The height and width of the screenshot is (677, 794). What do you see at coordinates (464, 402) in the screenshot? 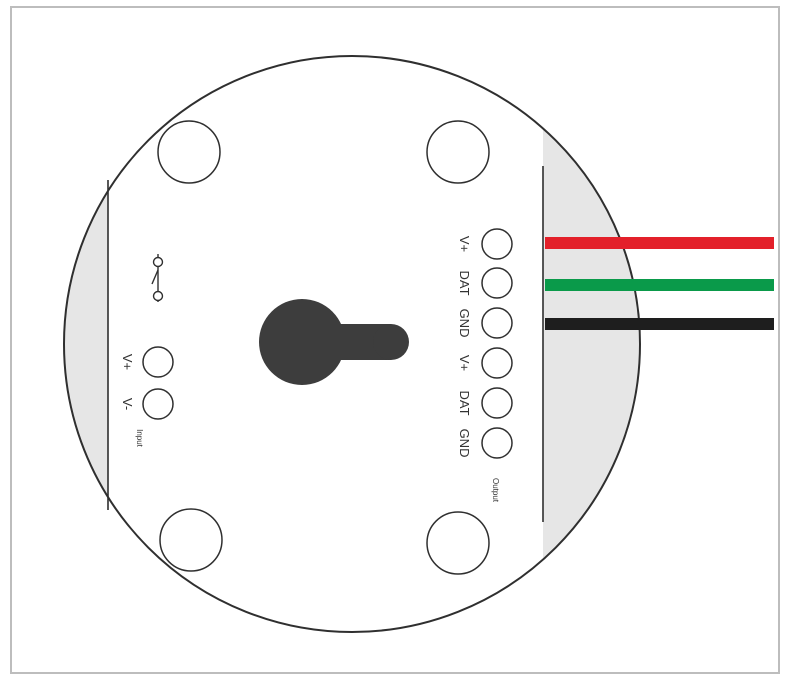
I see `output-pin-label-4: DAT` at bounding box center [464, 402].